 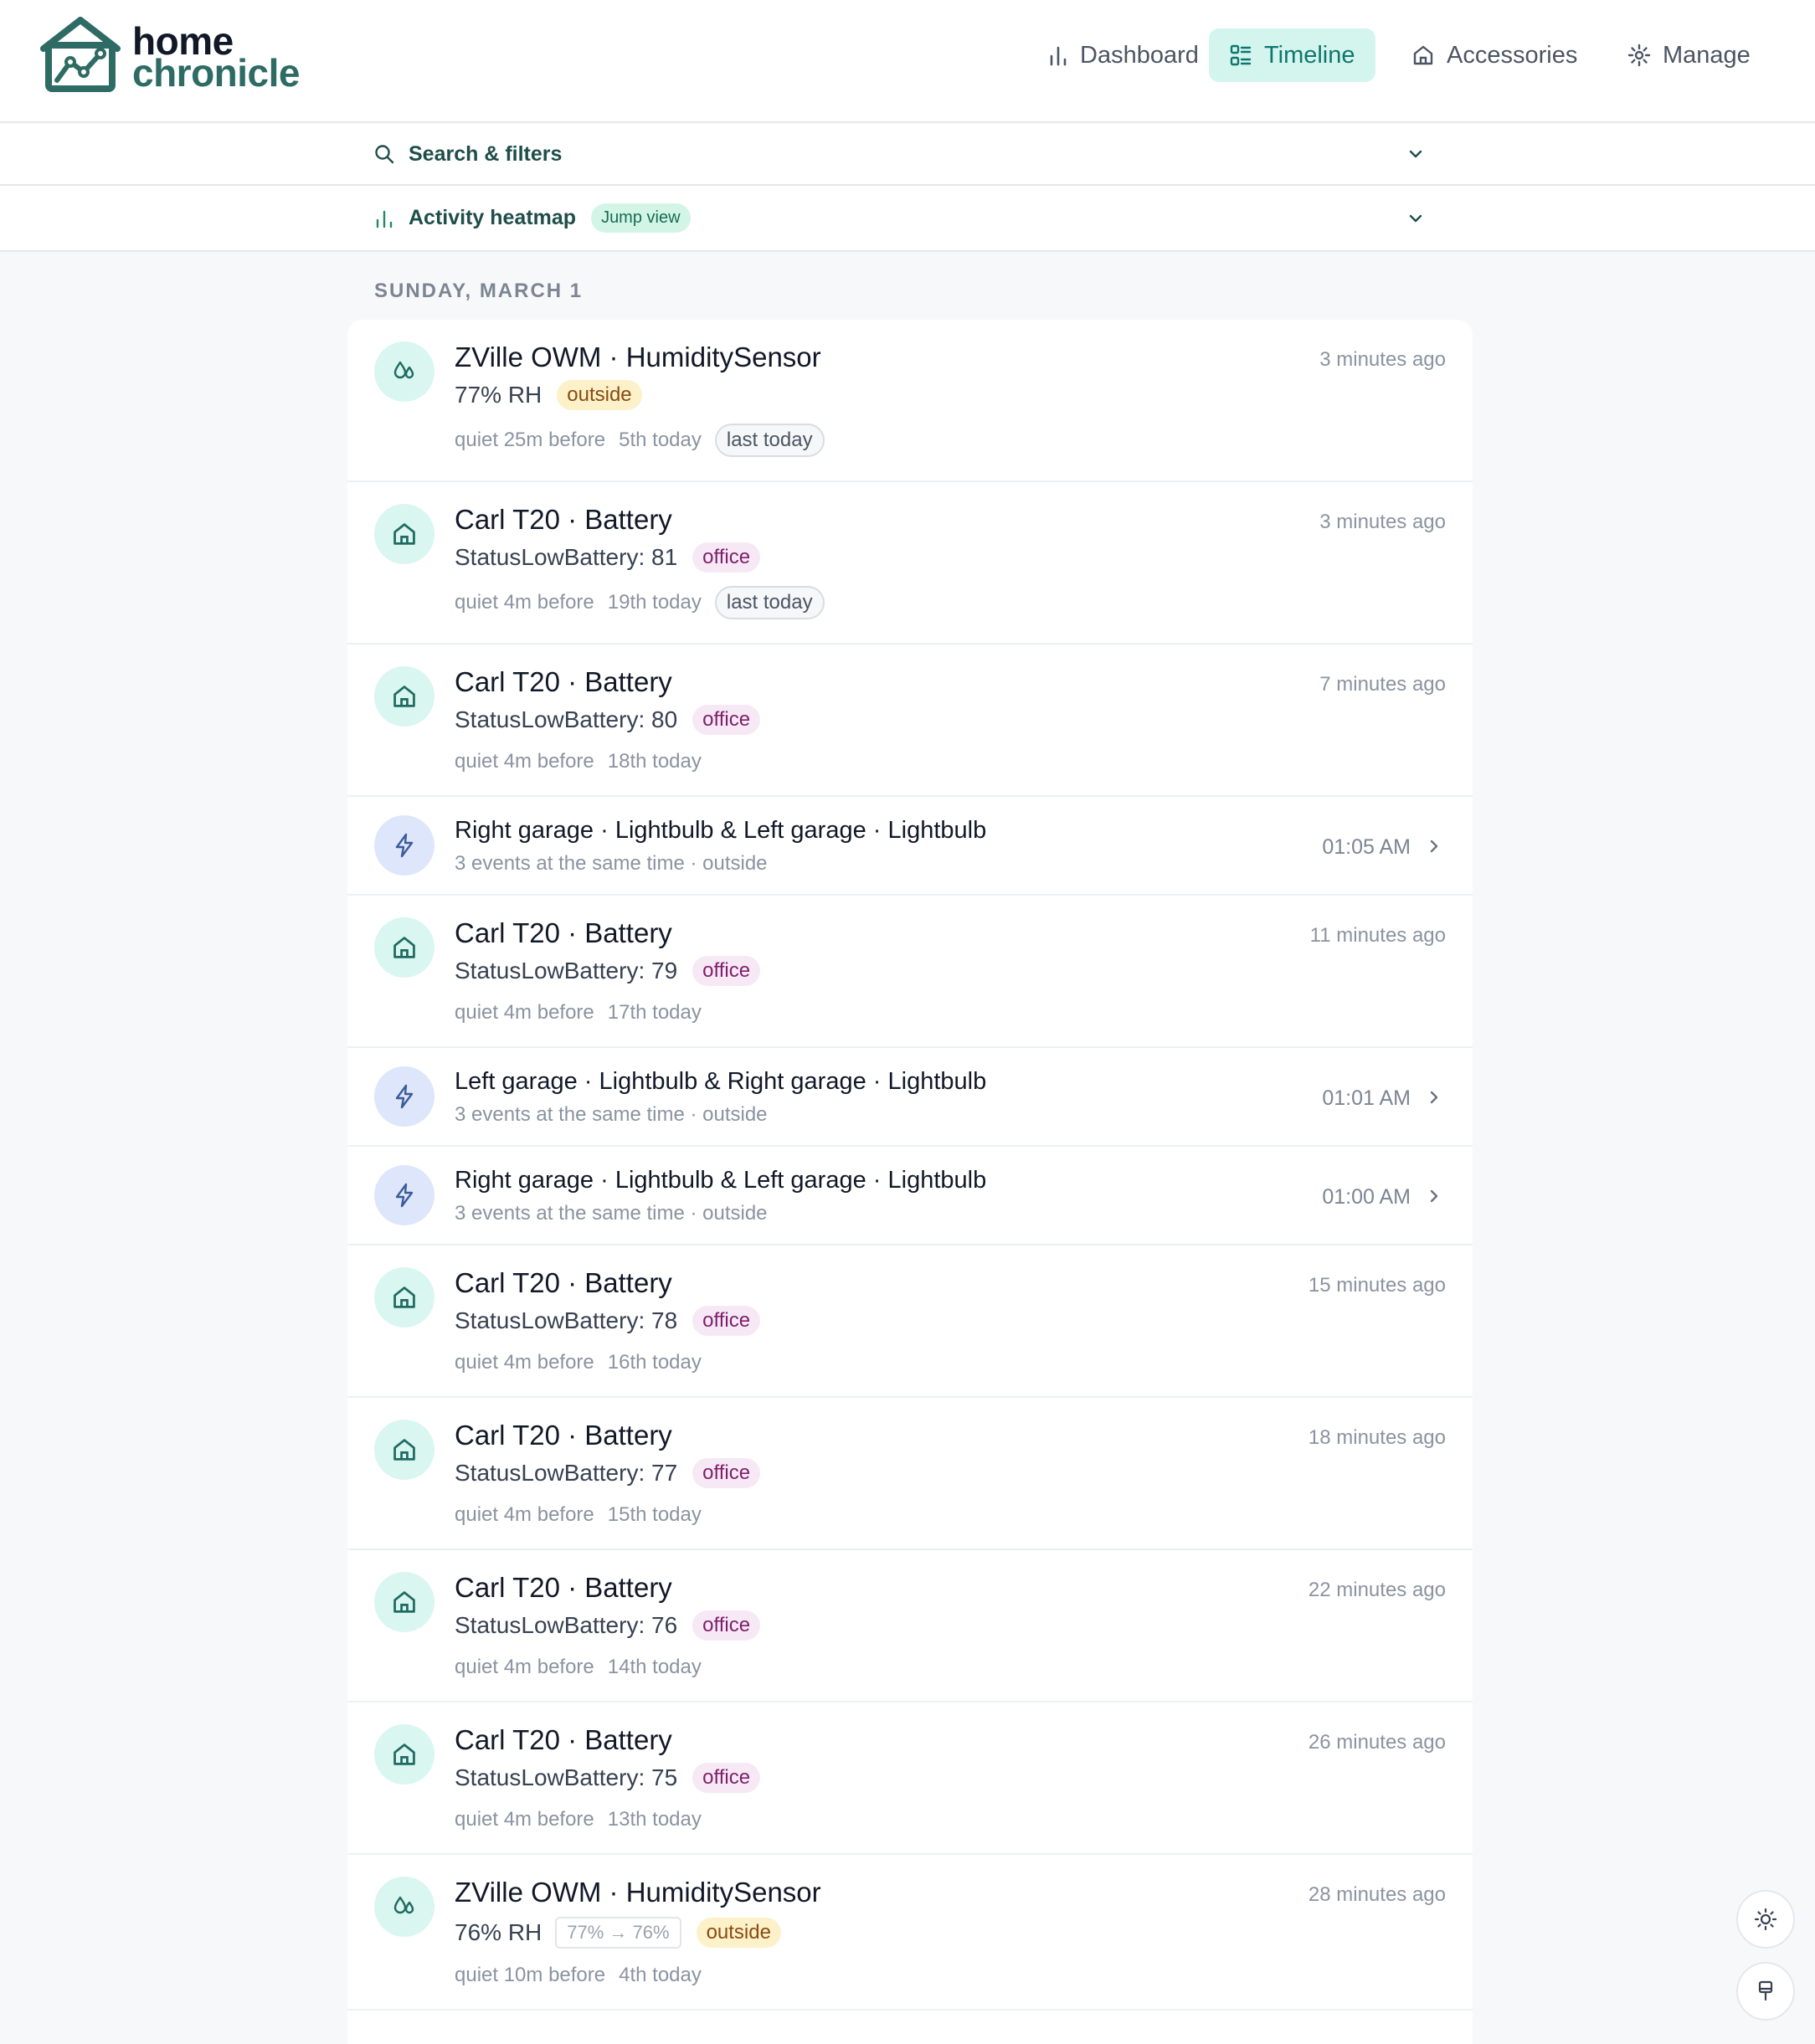 I want to click on app-logo: home chronicle, so click(x=196, y=58).